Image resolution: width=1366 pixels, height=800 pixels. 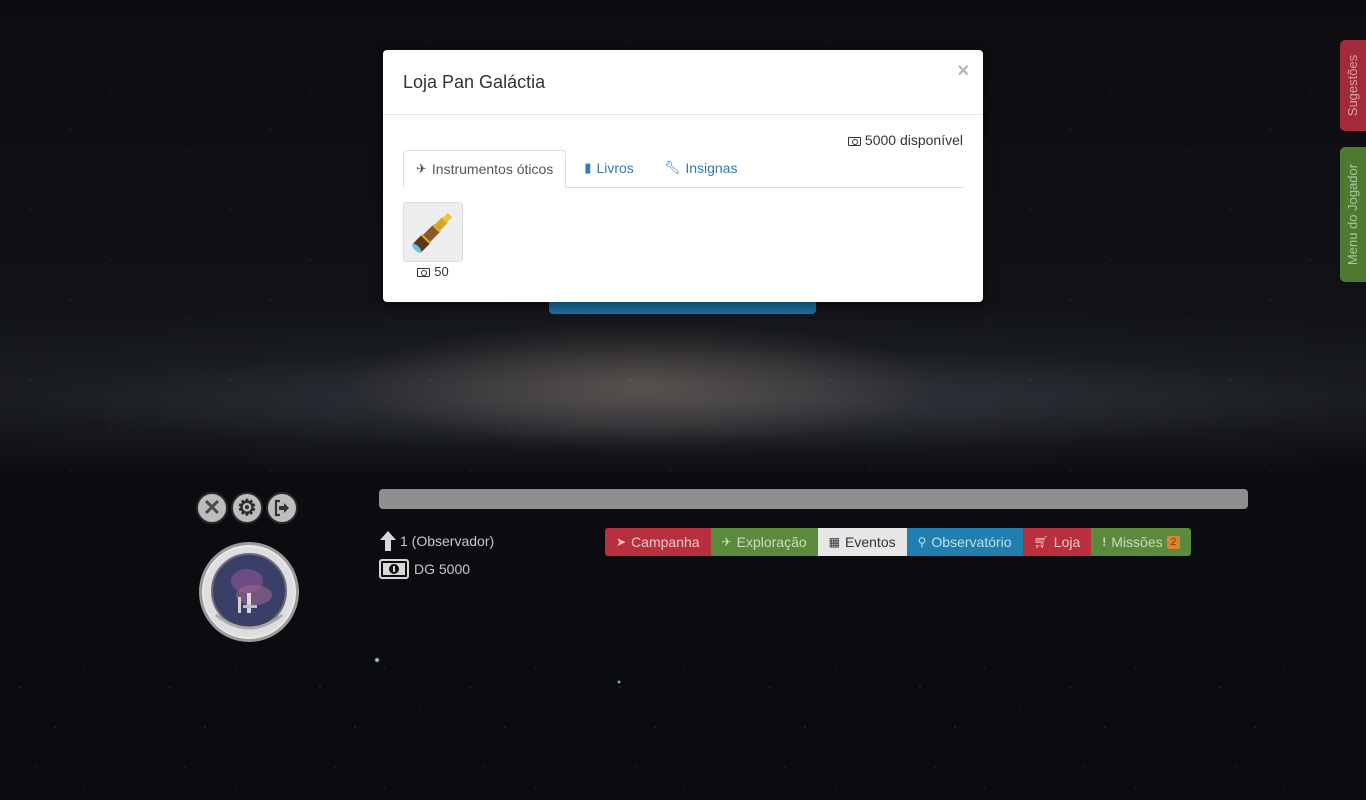 I want to click on exclamation-icon: !, so click(x=1104, y=542).